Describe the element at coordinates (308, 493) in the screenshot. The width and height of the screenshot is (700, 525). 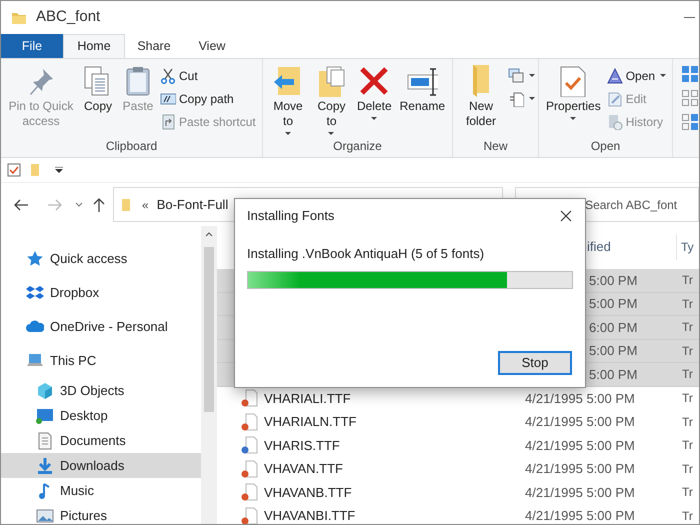
I see `file-name: VHAVANB.TTF` at that location.